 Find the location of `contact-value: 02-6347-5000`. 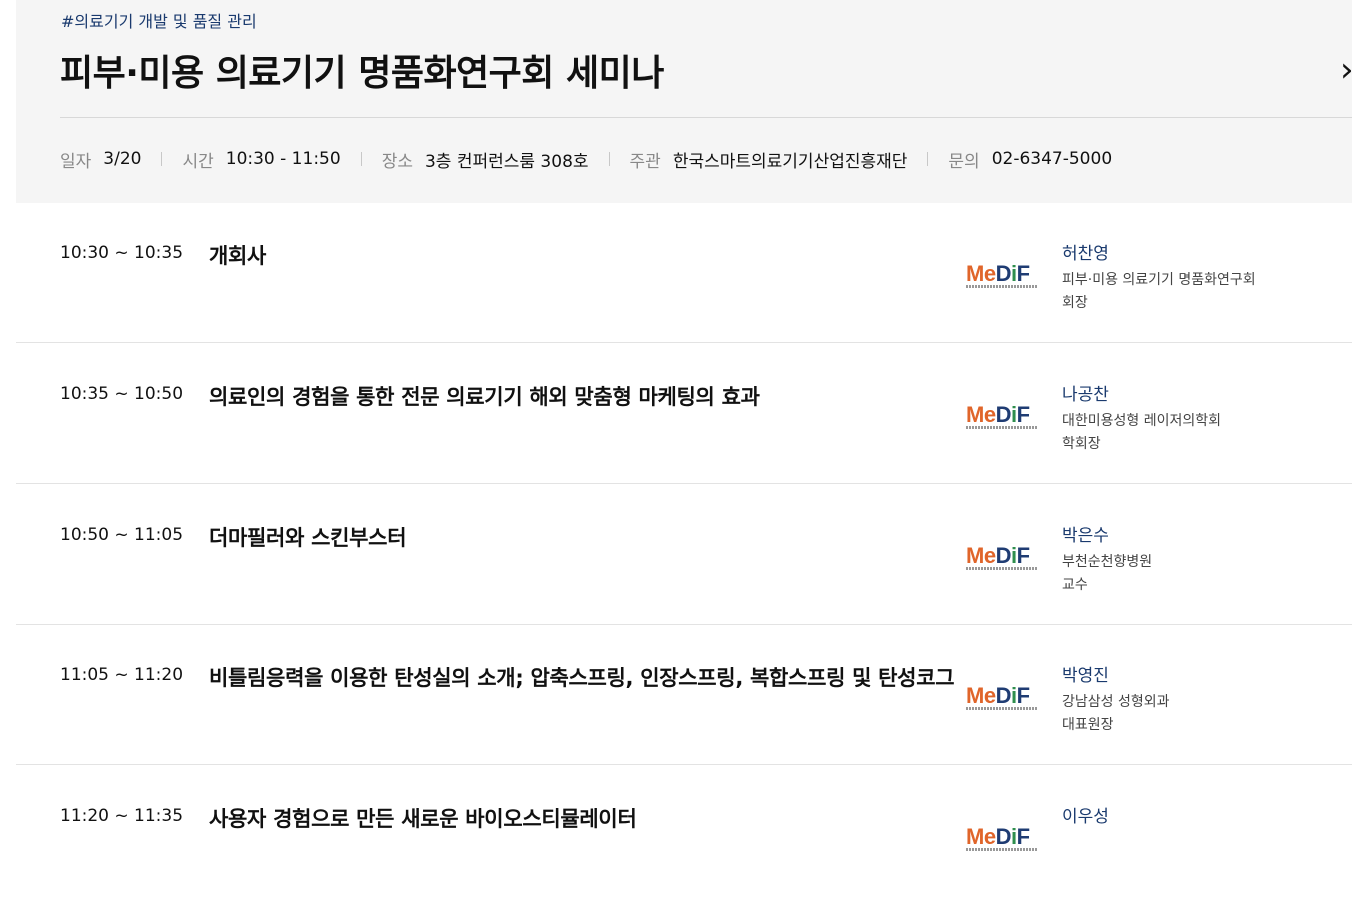

contact-value: 02-6347-5000 is located at coordinates (1052, 159).